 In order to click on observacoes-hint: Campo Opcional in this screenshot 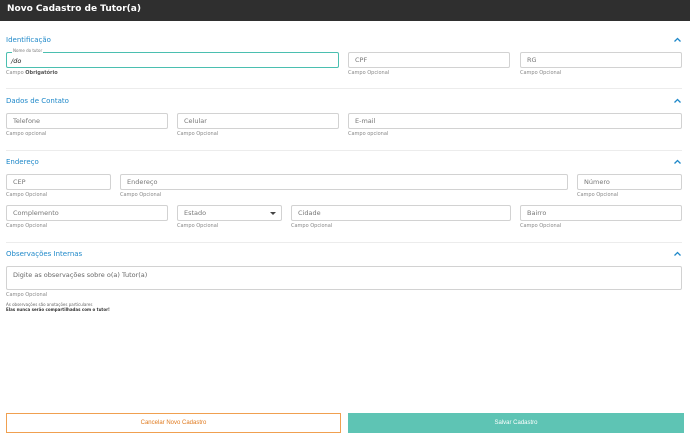, I will do `click(27, 295)`.